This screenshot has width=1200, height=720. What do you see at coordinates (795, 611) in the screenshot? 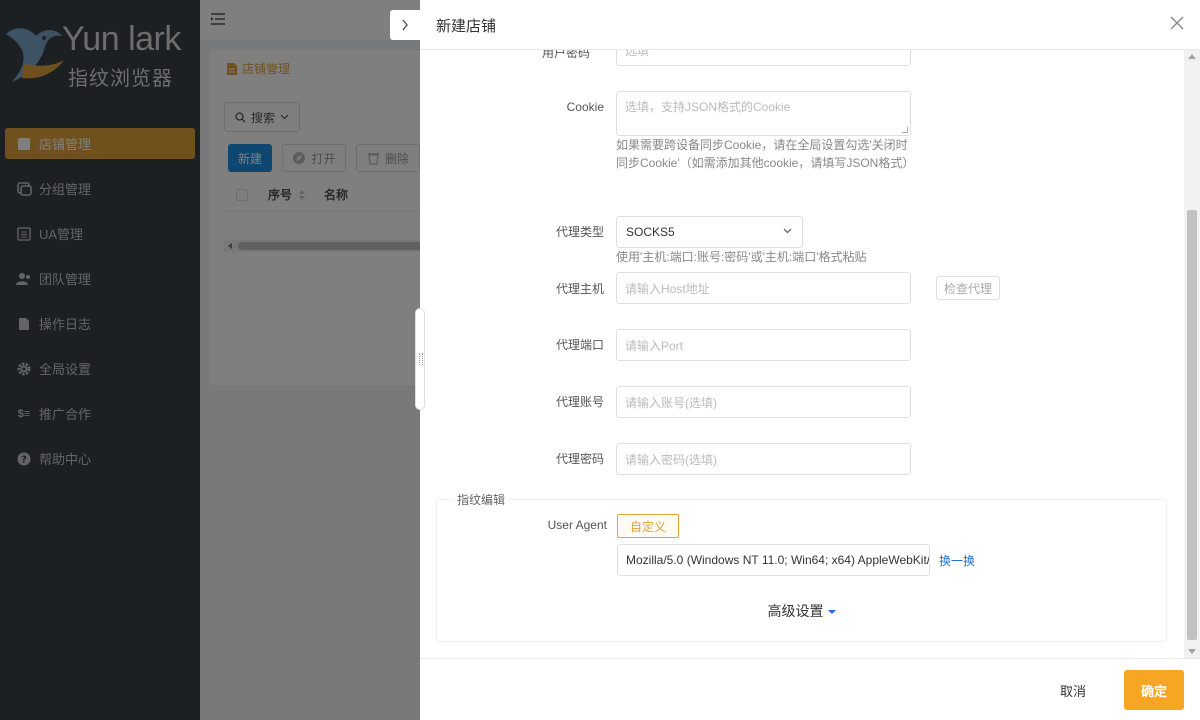
I see `advanced-settings-label: 高级设置` at bounding box center [795, 611].